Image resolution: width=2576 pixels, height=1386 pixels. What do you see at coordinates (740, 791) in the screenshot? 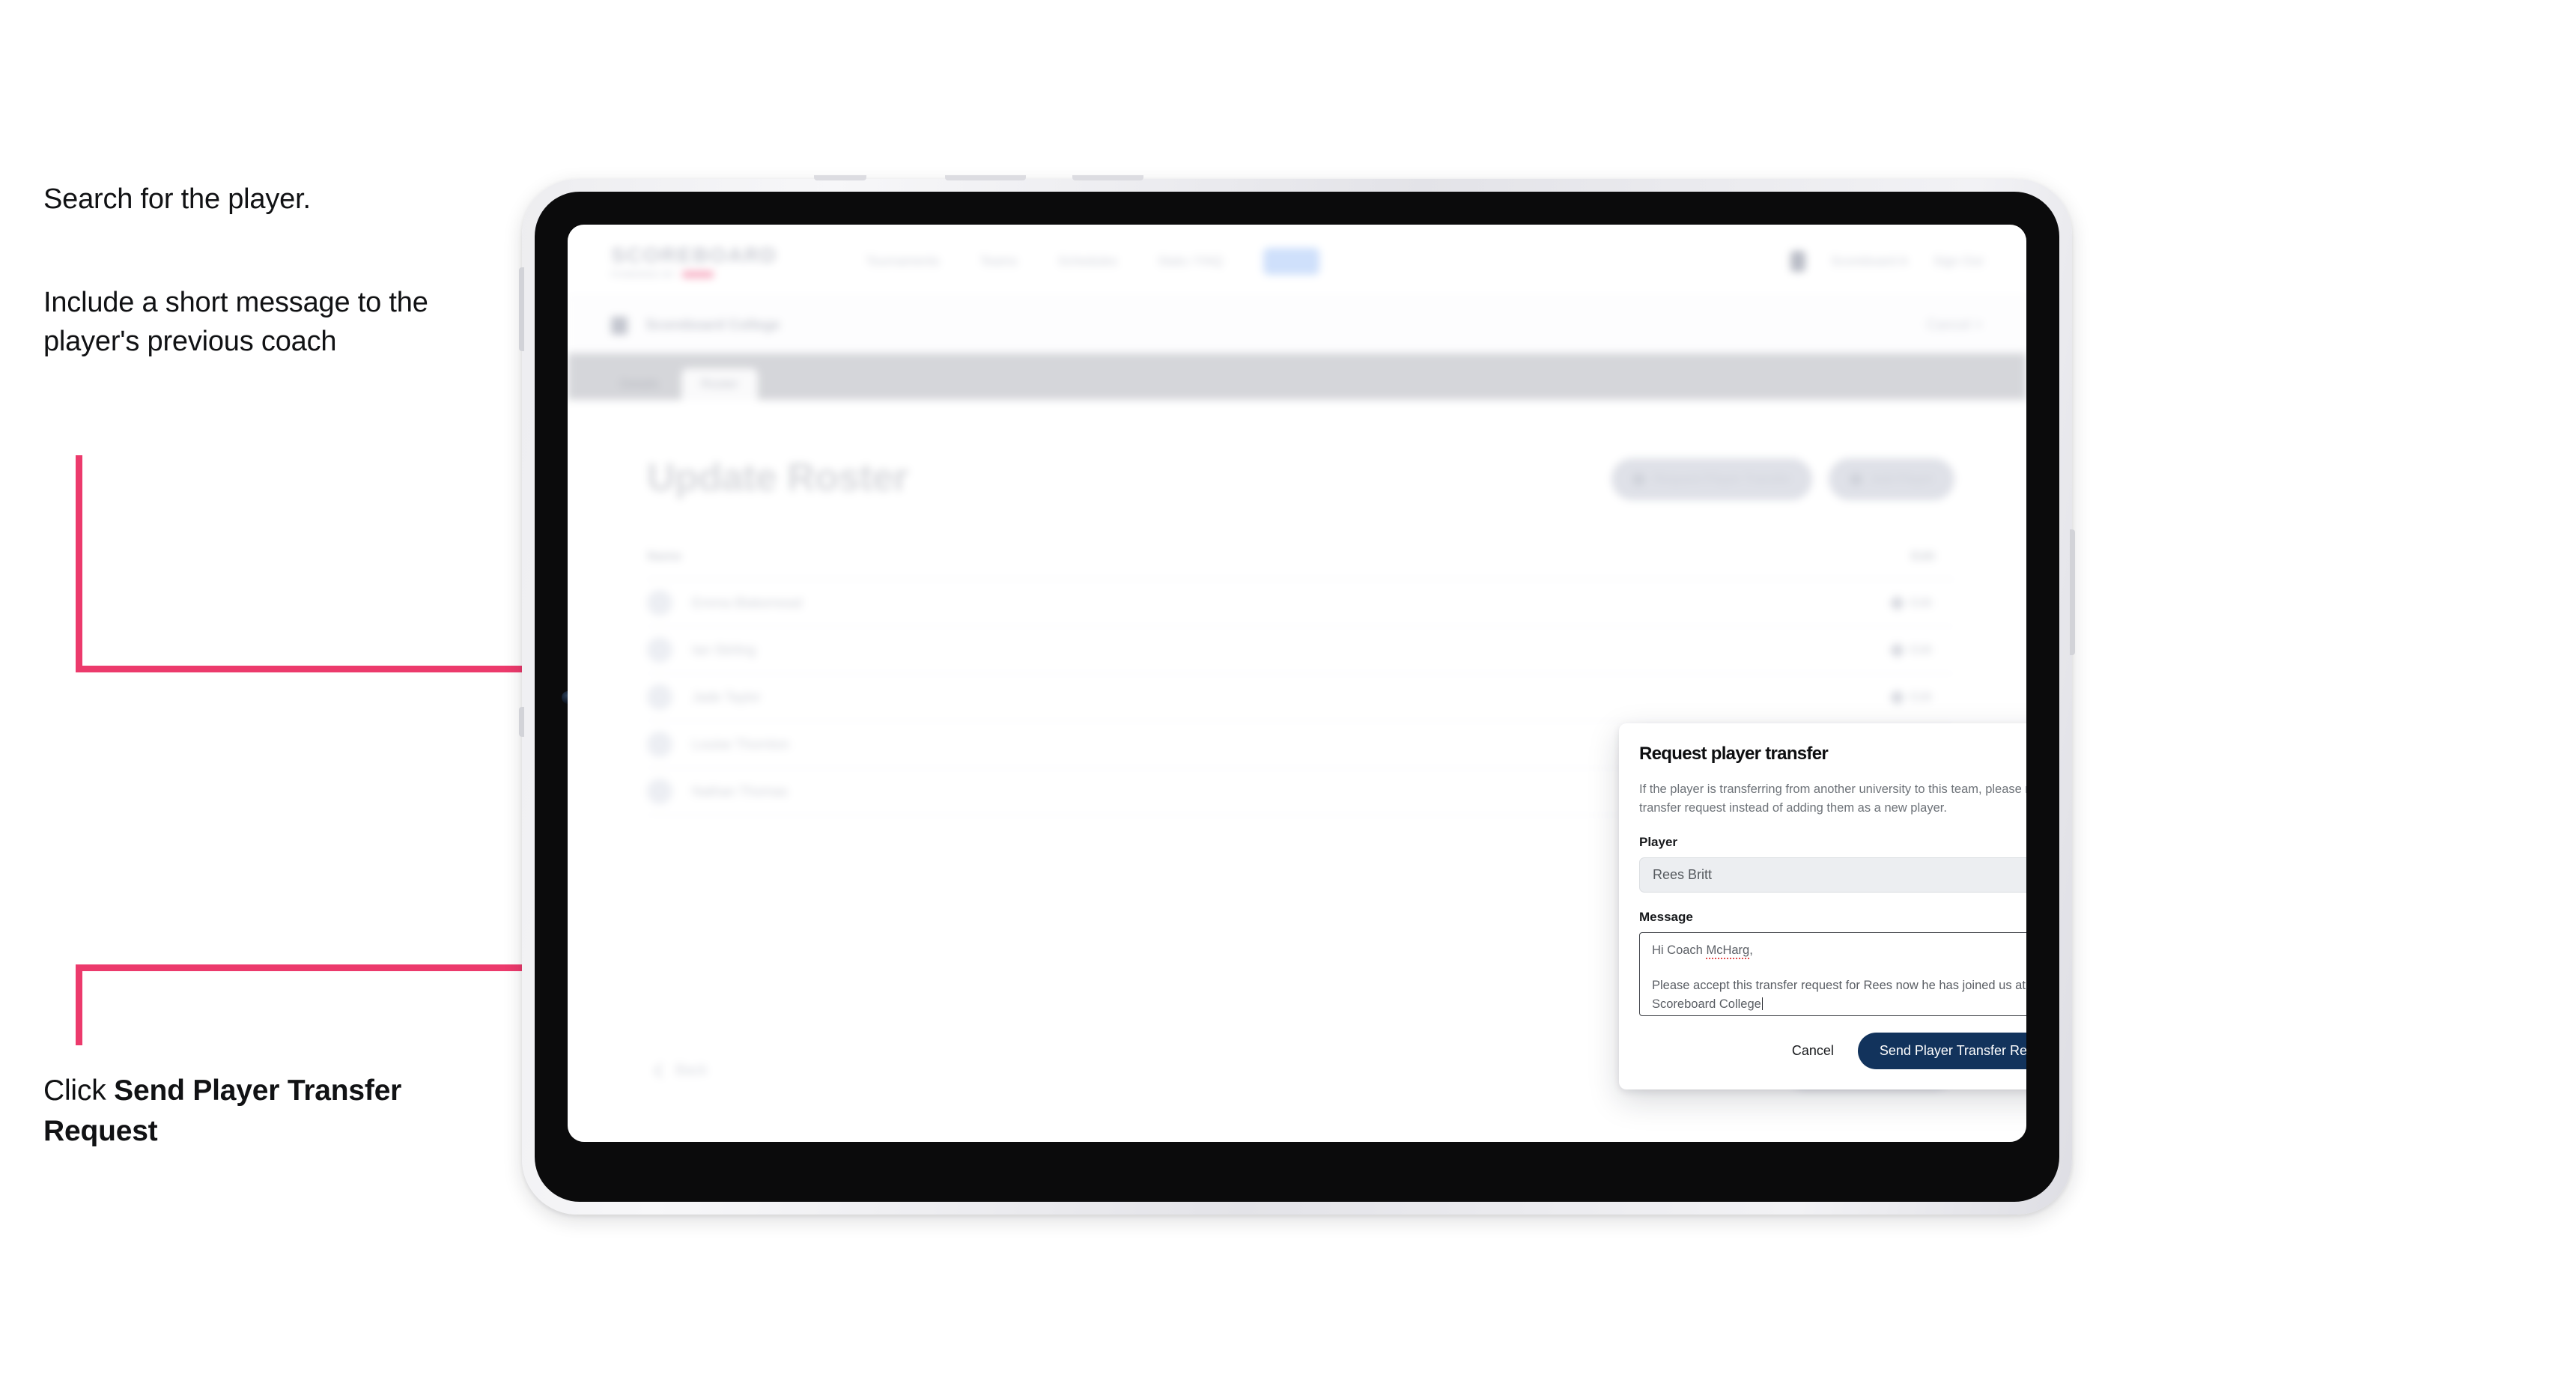
I see `player-name: Nathan Thomas` at bounding box center [740, 791].